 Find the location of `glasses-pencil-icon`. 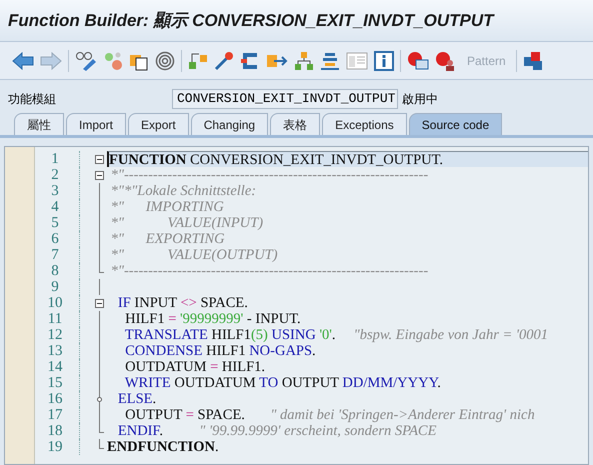

glasses-pencil-icon is located at coordinates (86, 60).